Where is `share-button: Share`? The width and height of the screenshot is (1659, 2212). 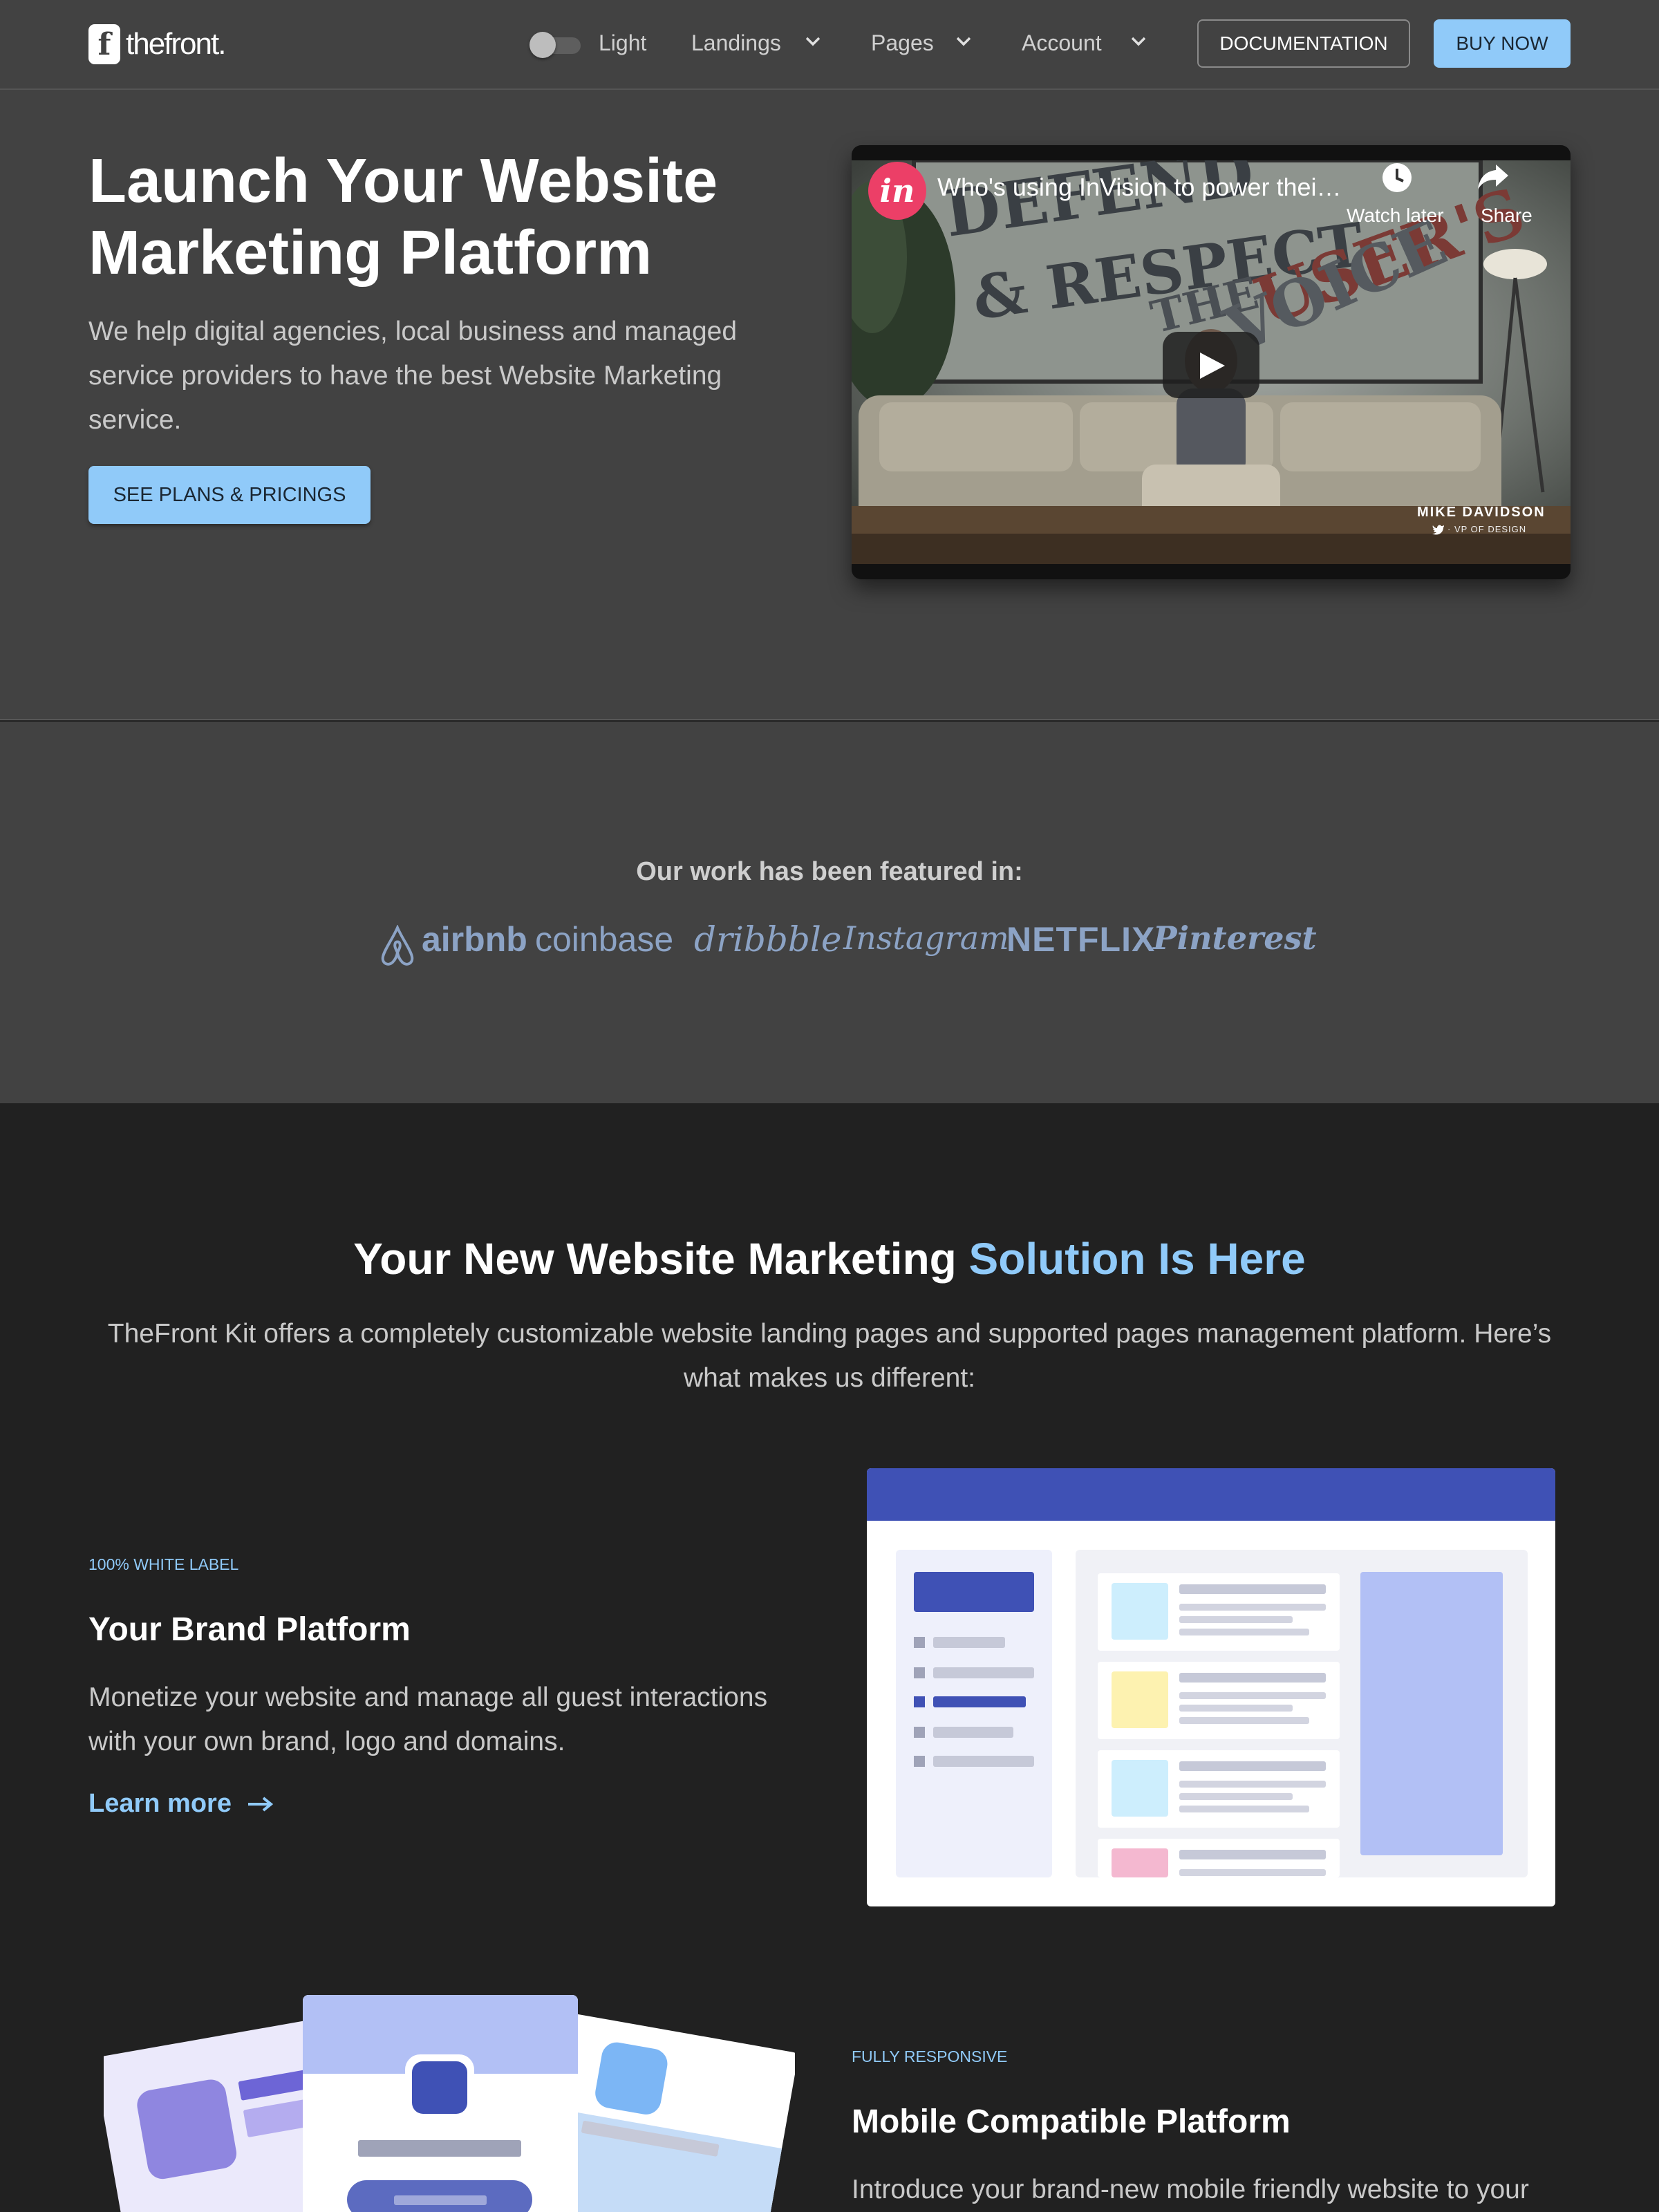
share-button: Share is located at coordinates (1507, 216).